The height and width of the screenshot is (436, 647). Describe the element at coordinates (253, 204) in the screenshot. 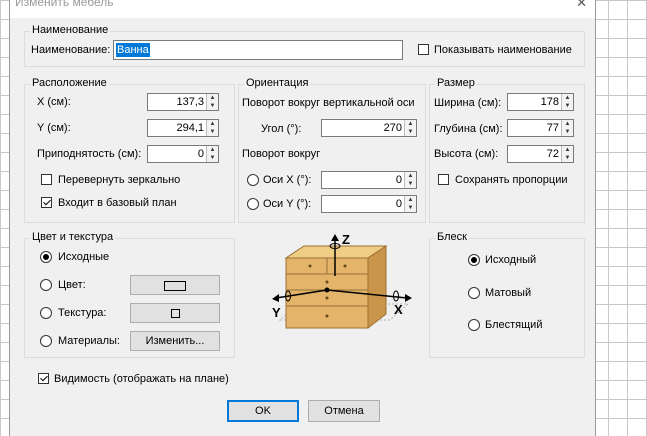

I see `axis-y-radio` at that location.